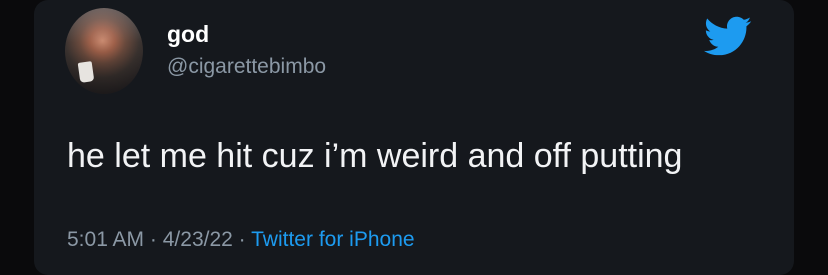 This screenshot has height=275, width=828. What do you see at coordinates (86, 72) in the screenshot?
I see `avatar-cup-detail` at bounding box center [86, 72].